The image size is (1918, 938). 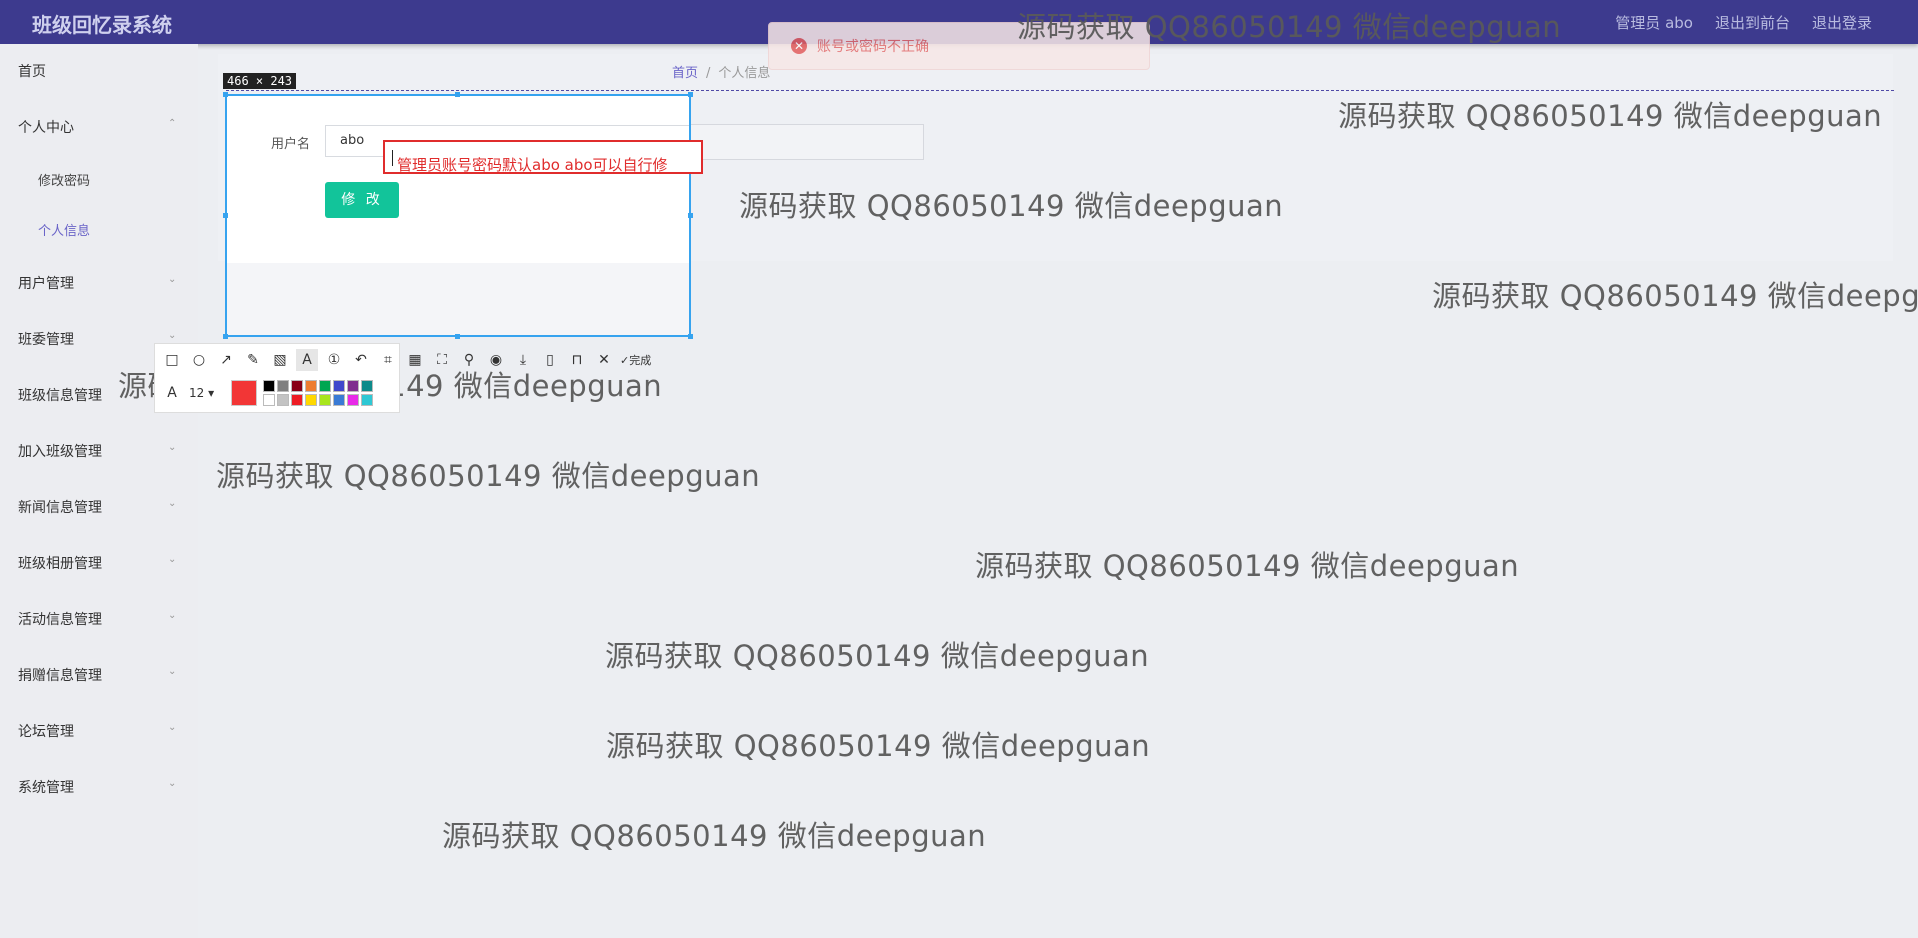 I want to click on ocr-icon: ▦, so click(x=415, y=360).